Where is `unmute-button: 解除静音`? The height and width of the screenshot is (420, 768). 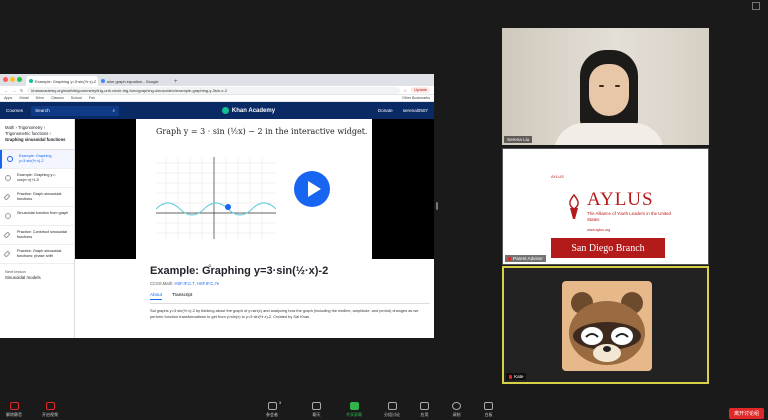 unmute-button: 解除静音 is located at coordinates (14, 410).